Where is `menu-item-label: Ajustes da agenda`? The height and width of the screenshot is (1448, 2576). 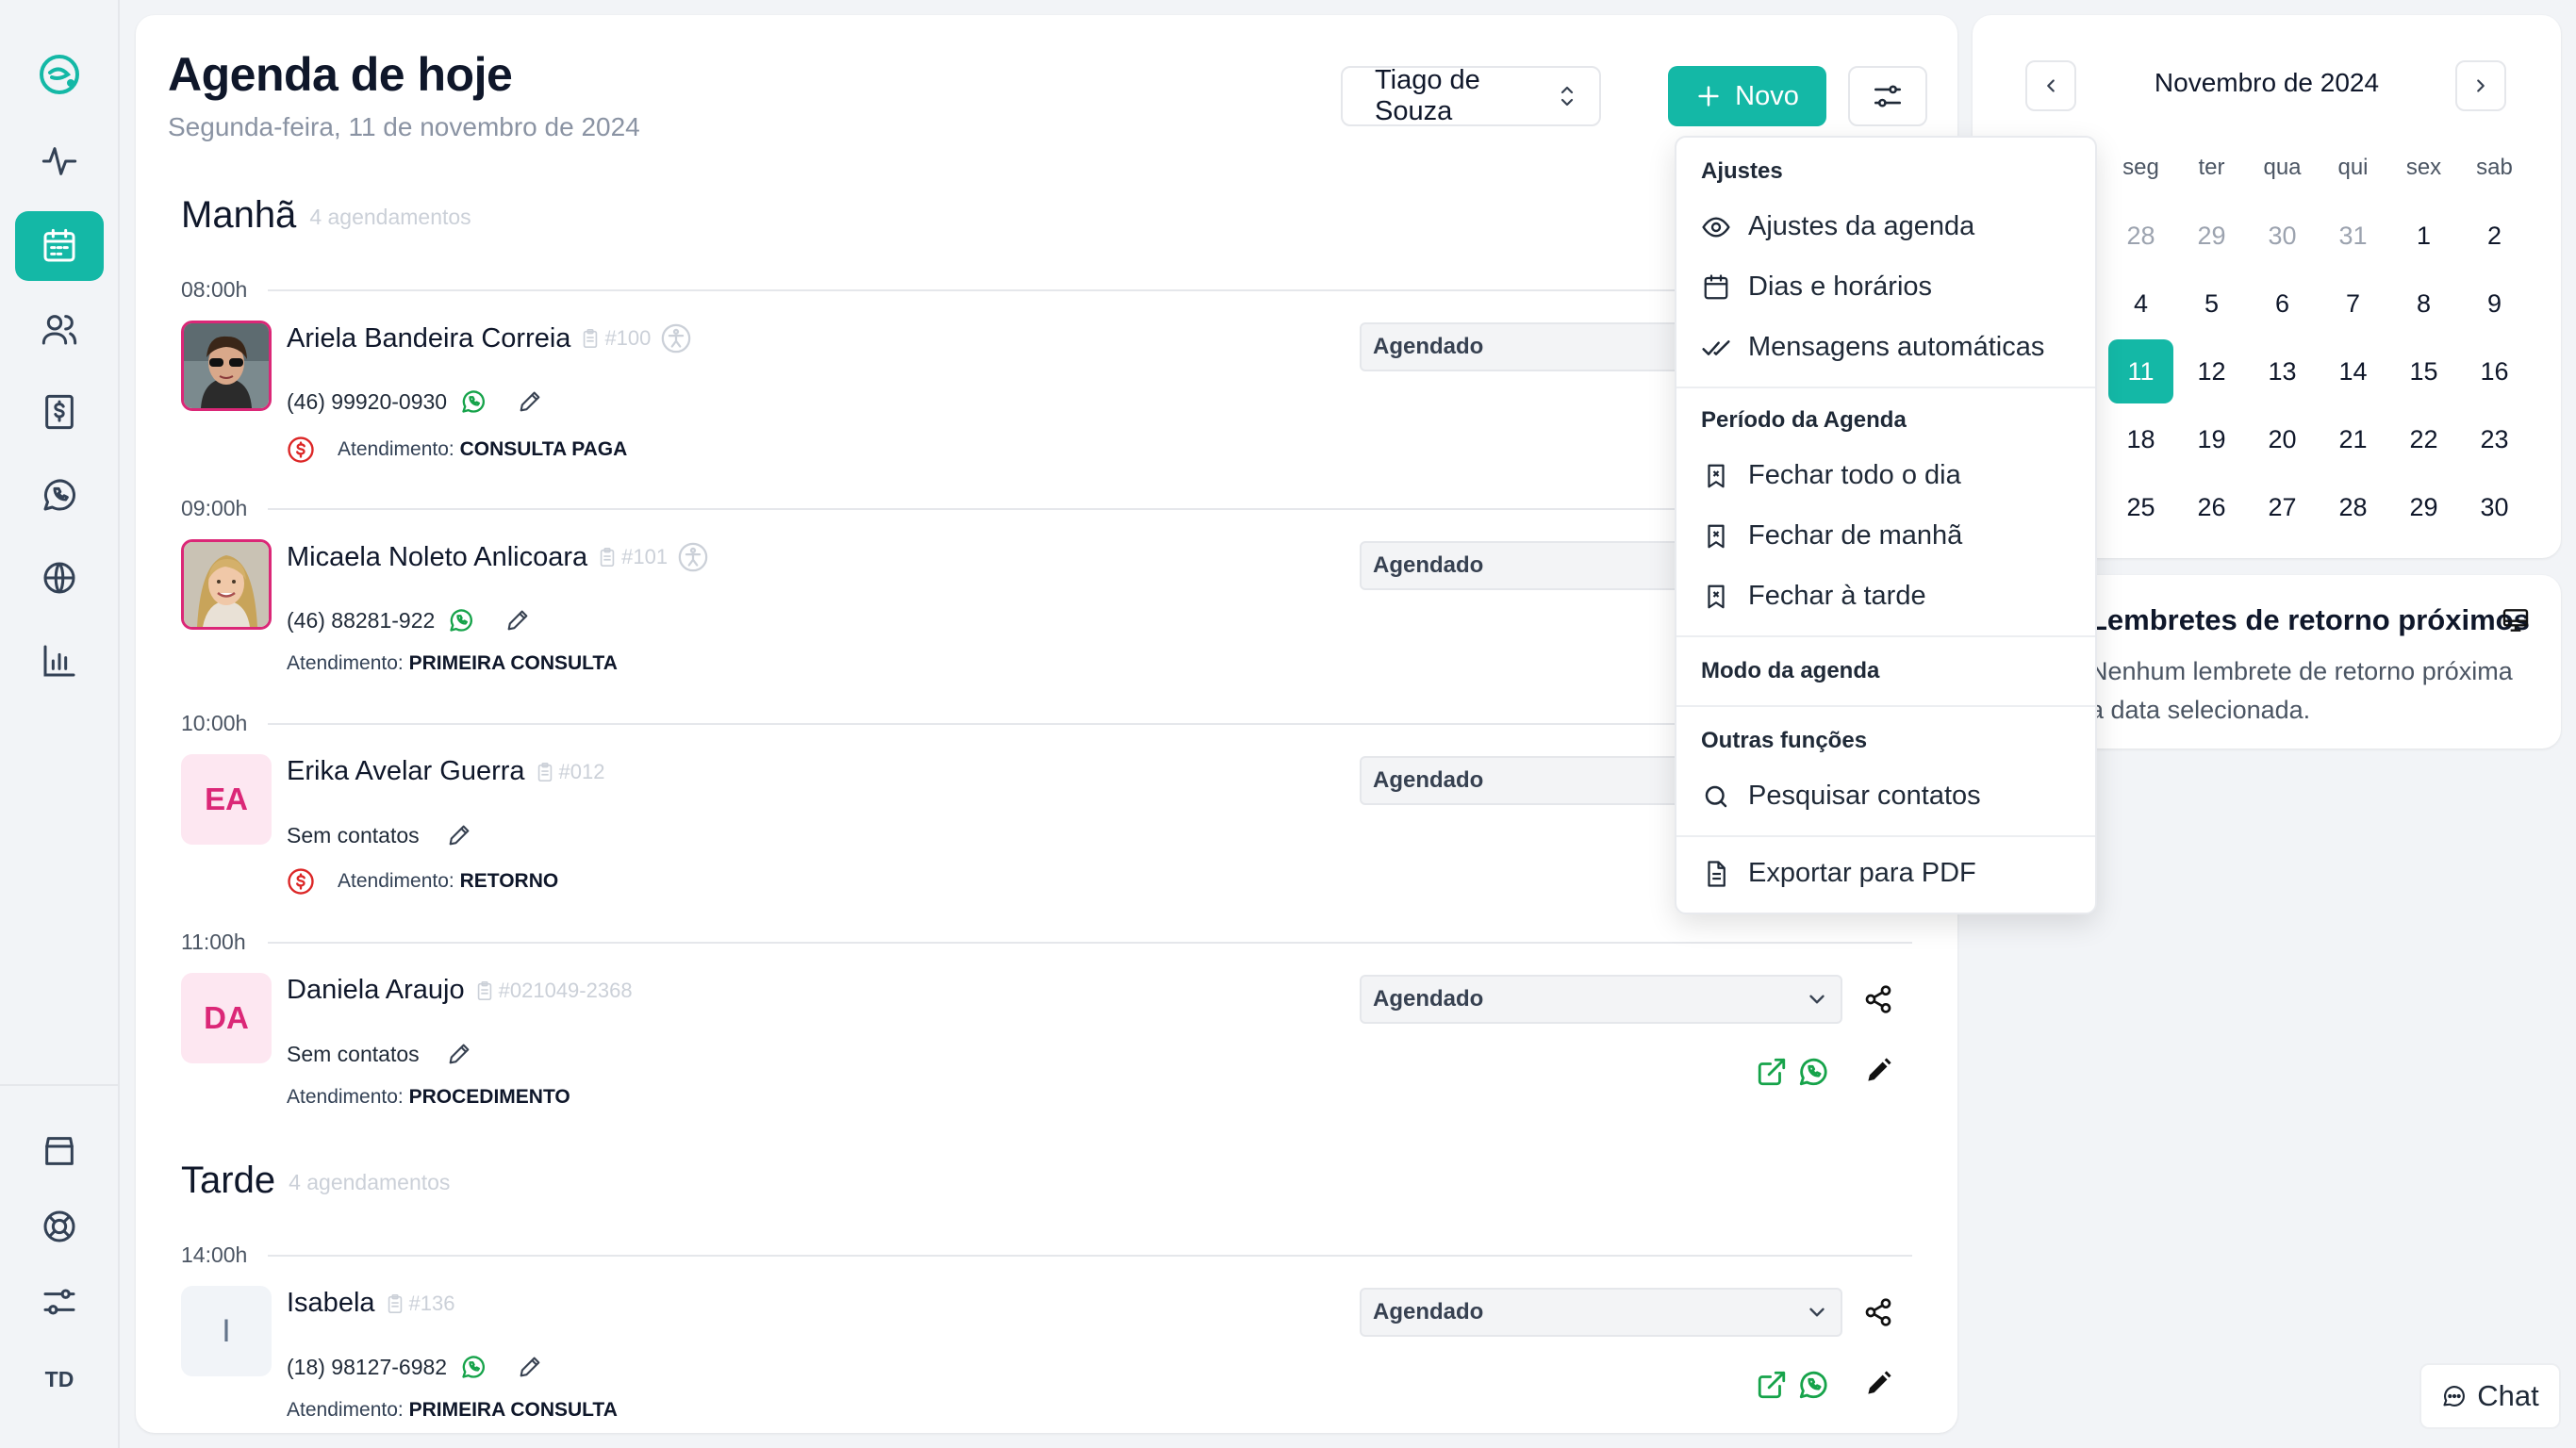 menu-item-label: Ajustes da agenda is located at coordinates (1861, 226).